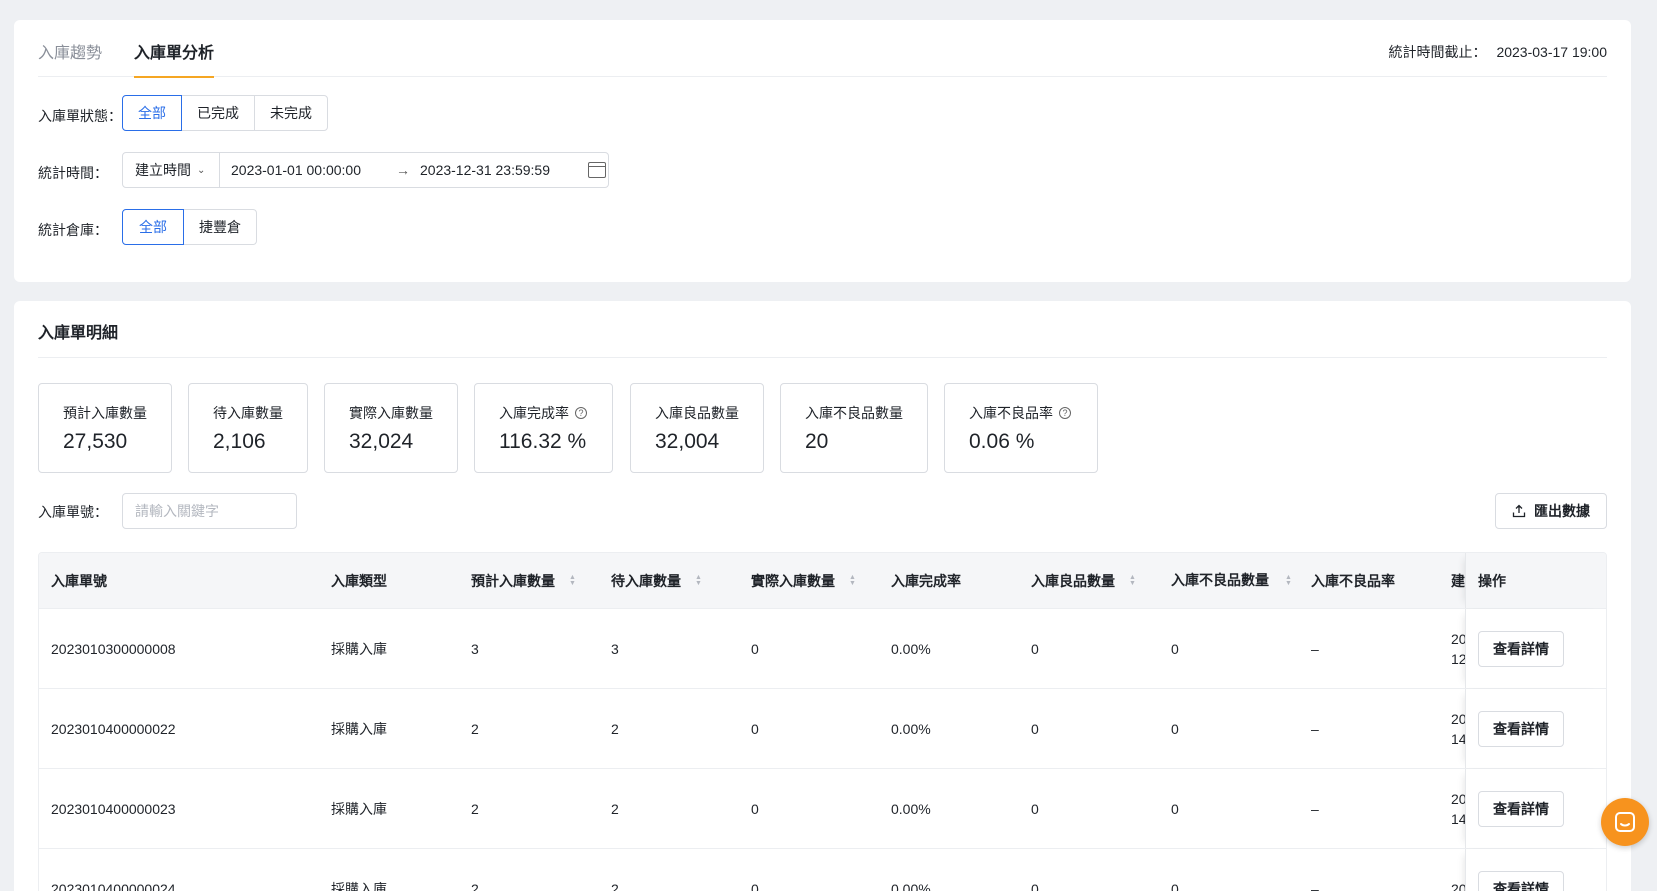  I want to click on pending-qty: 3, so click(615, 648).